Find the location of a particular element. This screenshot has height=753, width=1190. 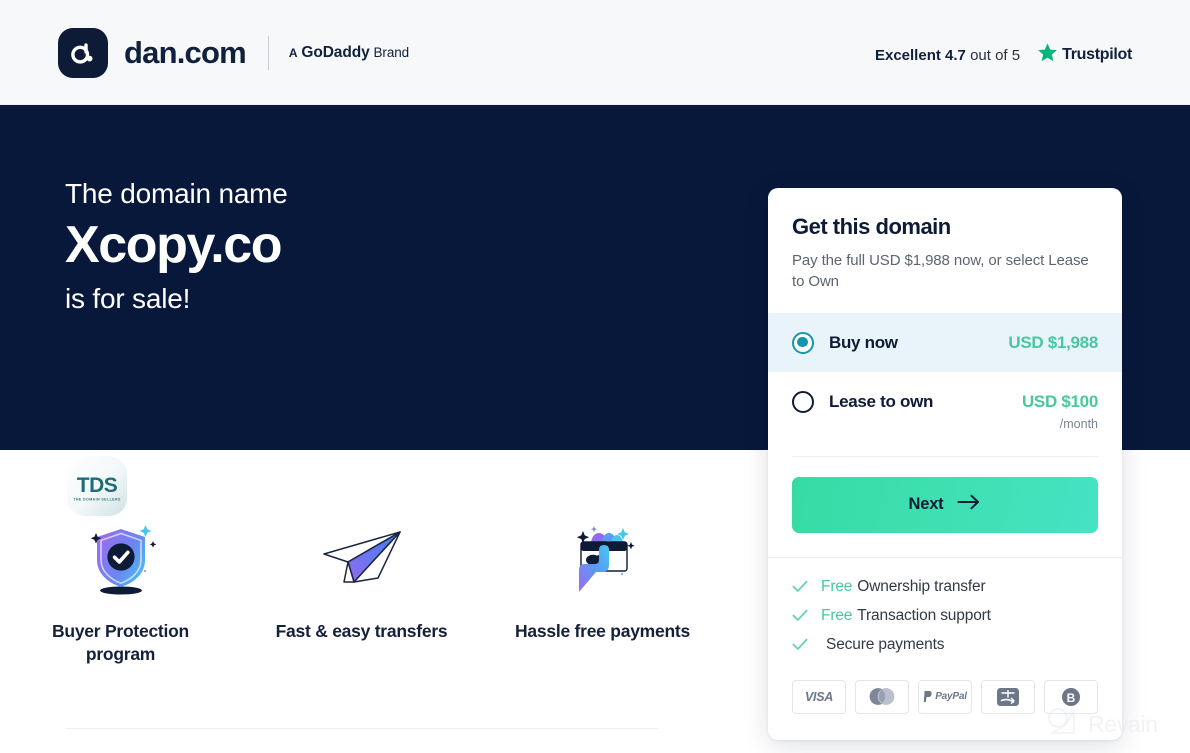

svg-text: TDS is located at coordinates (97, 485).